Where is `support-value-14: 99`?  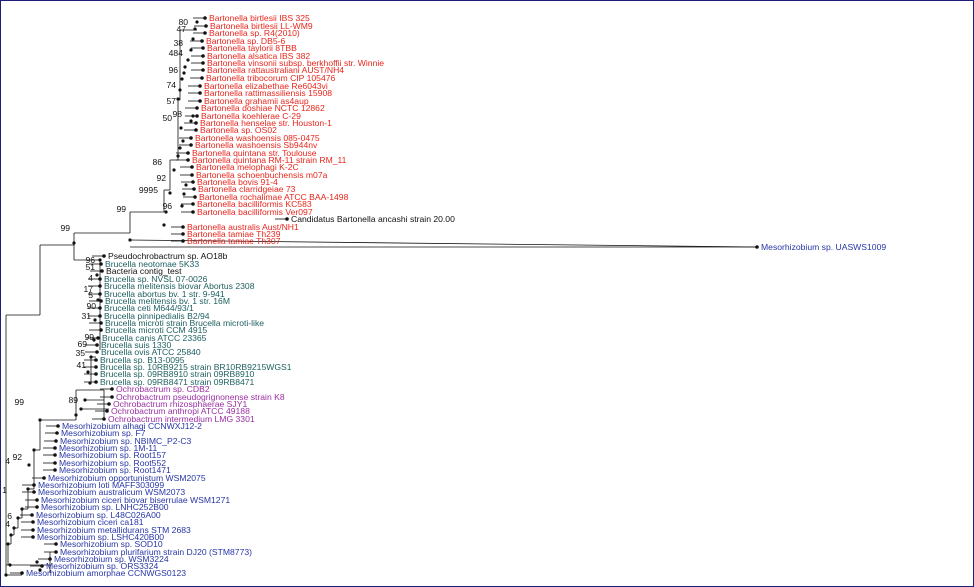 support-value-14: 99 is located at coordinates (65, 228).